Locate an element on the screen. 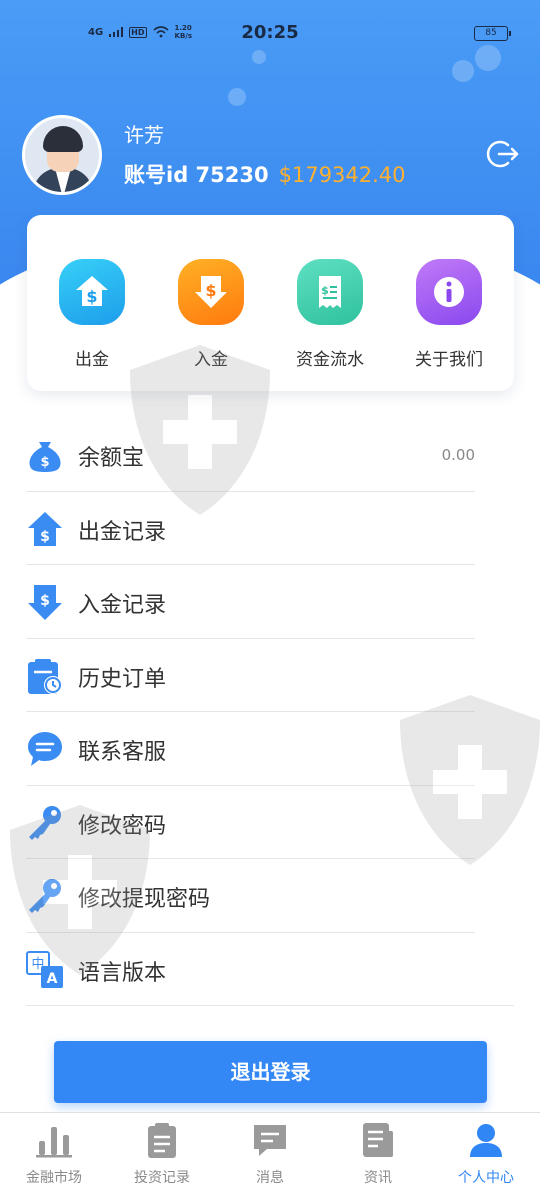 The width and height of the screenshot is (540, 1188). menu-item-label: 联系客服 is located at coordinates (122, 752).